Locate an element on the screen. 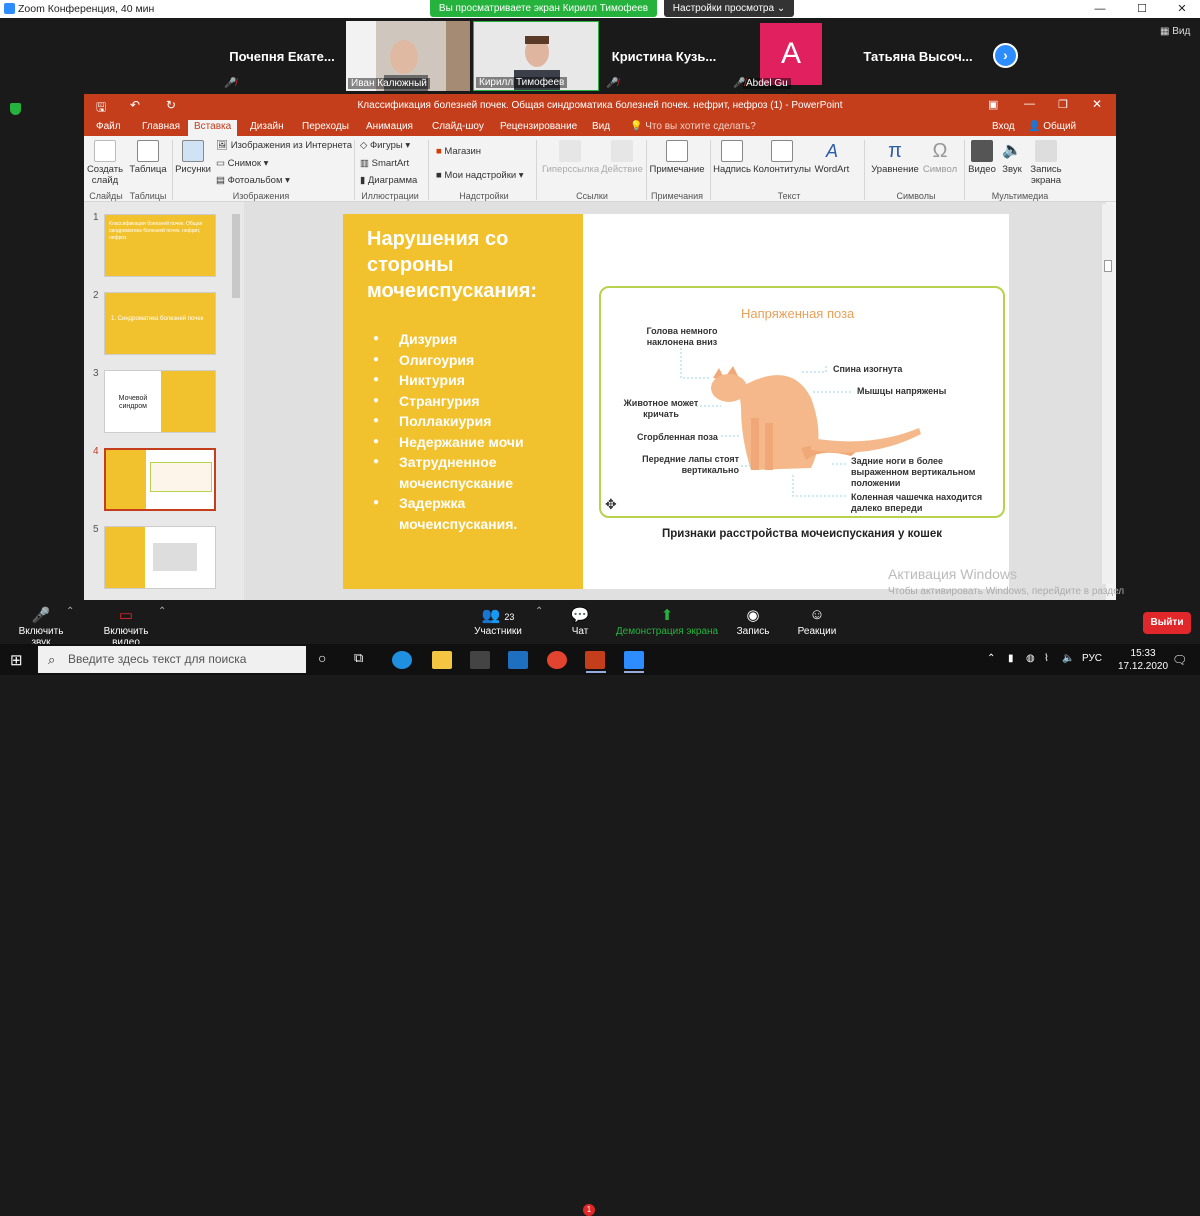  smartart-button: ▥ SmartArt is located at coordinates (384, 163).